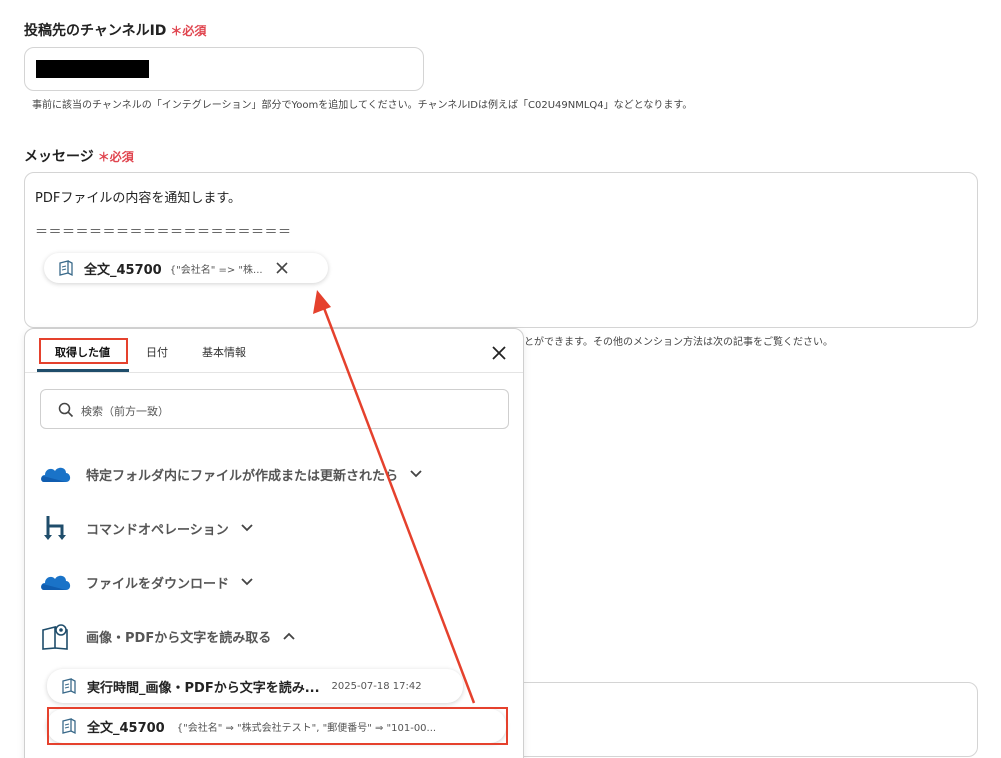 This screenshot has width=1001, height=758. Describe the element at coordinates (157, 352) in the screenshot. I see `tab-date: 日付` at that location.